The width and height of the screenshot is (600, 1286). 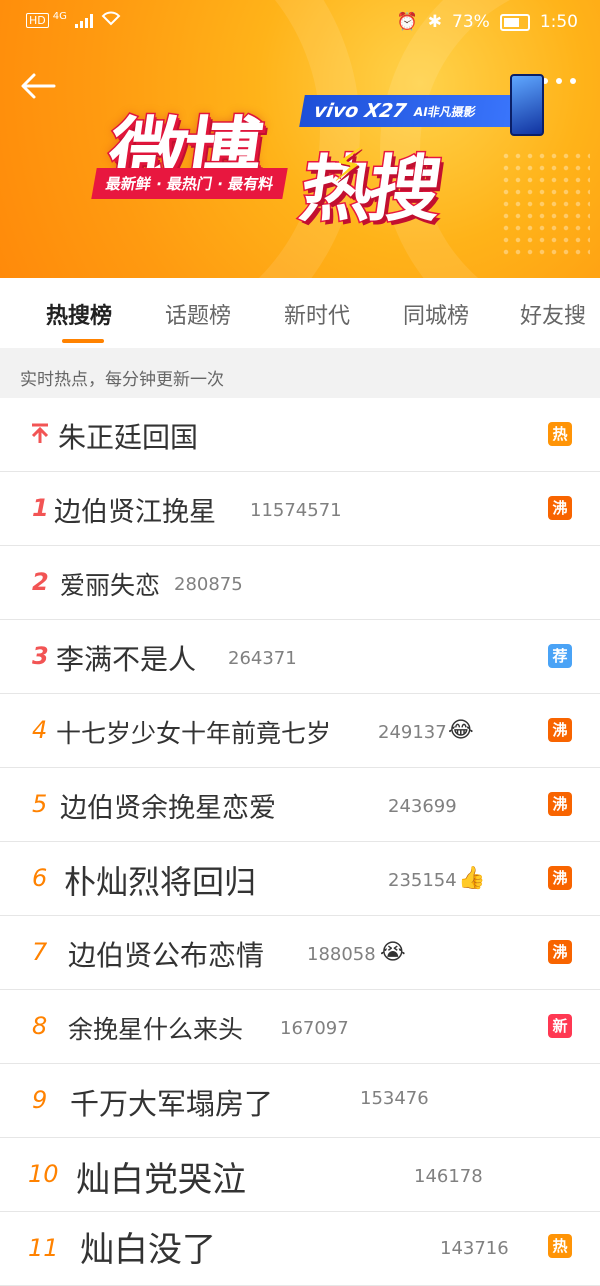 What do you see at coordinates (341, 954) in the screenshot?
I see `list-item-count: 188058` at bounding box center [341, 954].